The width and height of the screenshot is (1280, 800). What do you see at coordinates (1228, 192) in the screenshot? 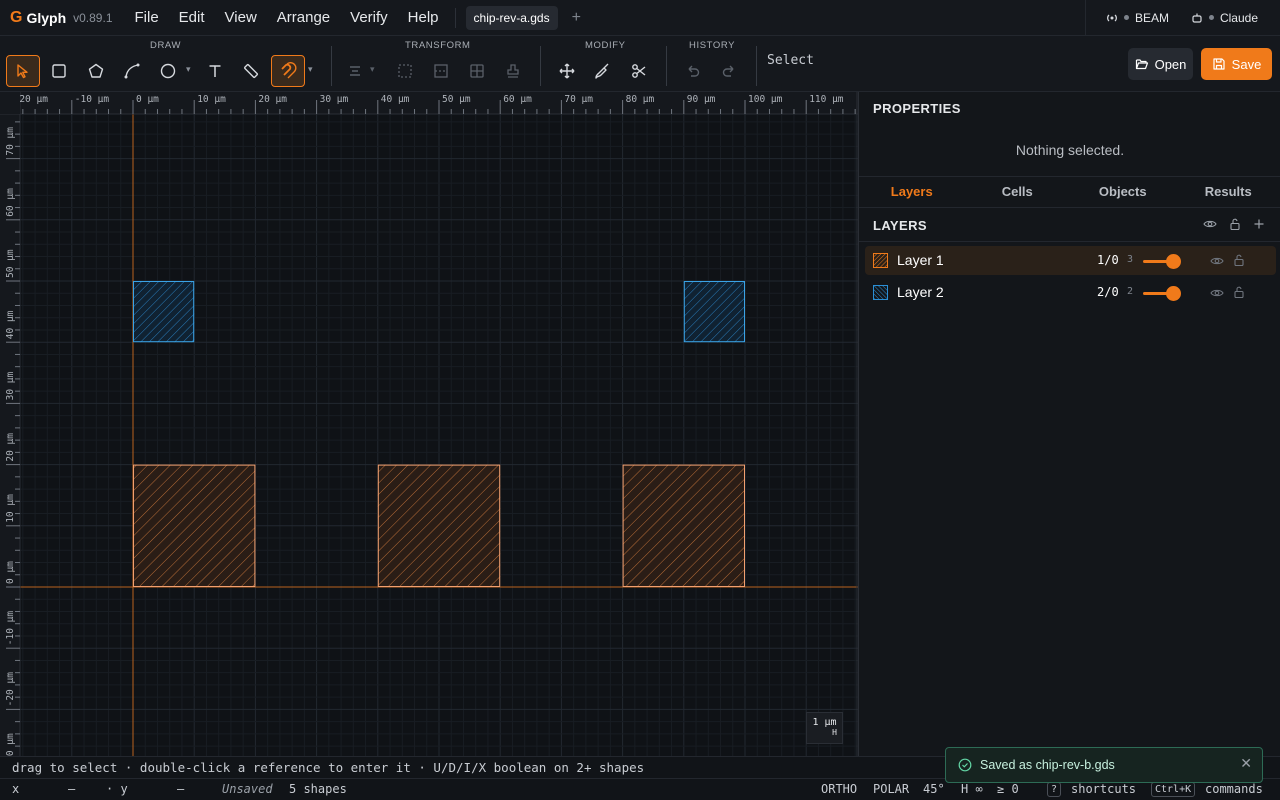
I see `tab-results: Results` at bounding box center [1228, 192].